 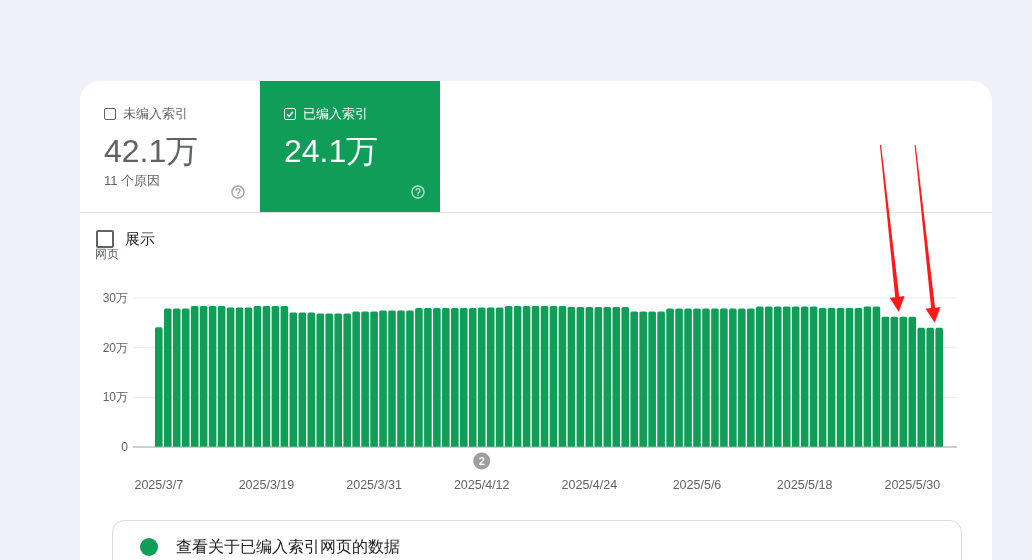 I want to click on y-axis-label: 30万, so click(x=115, y=298).